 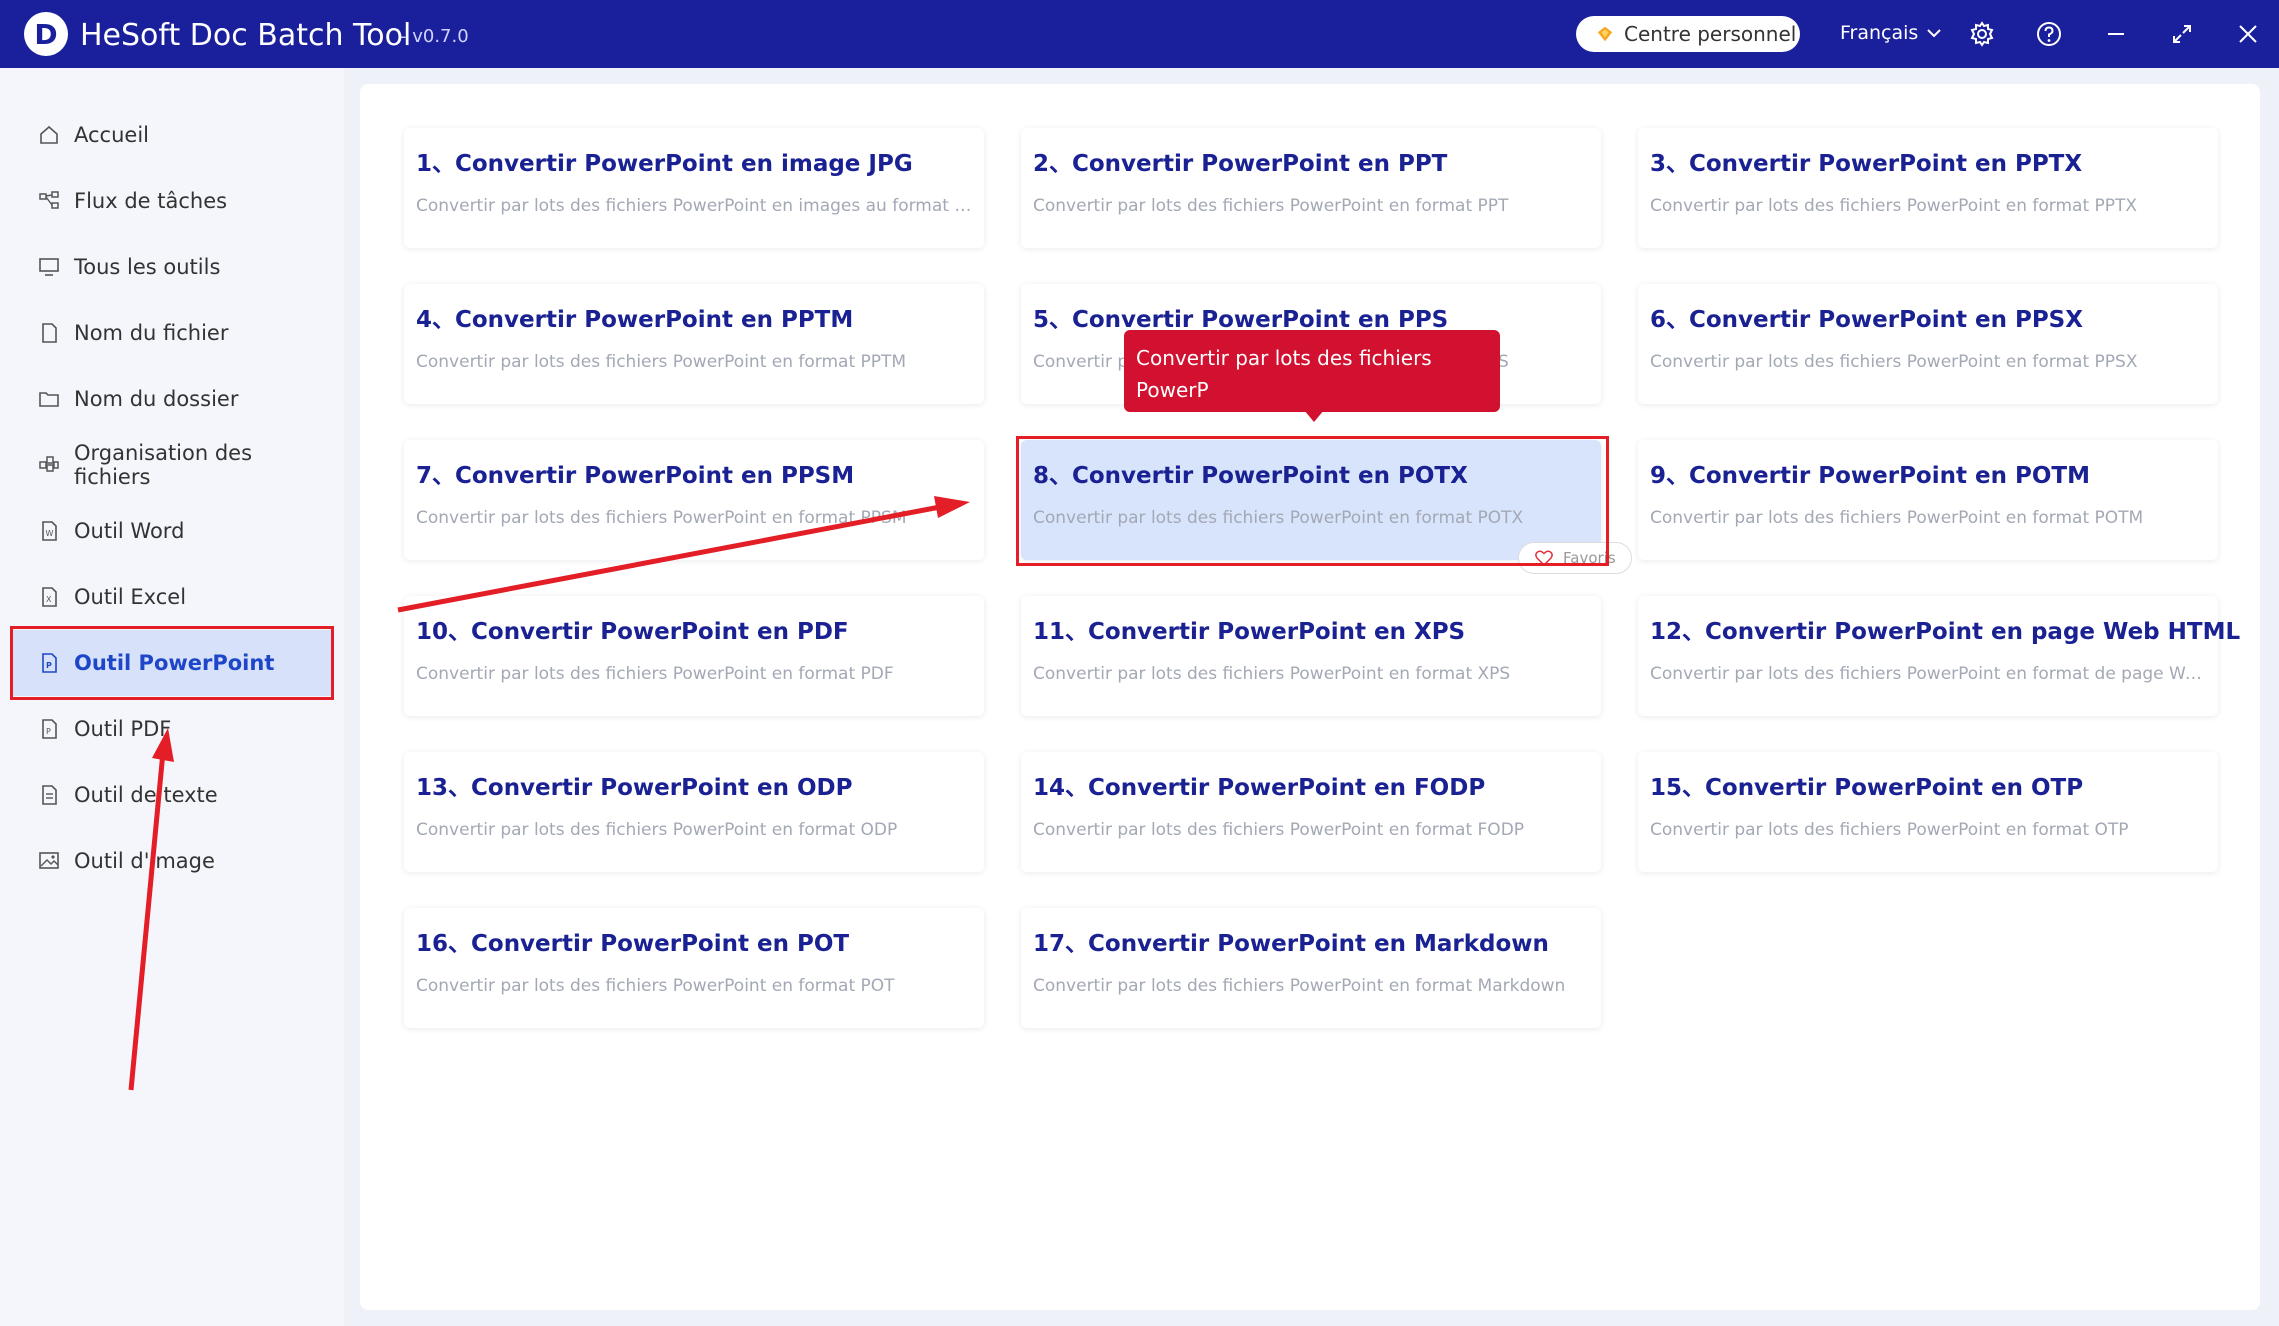 I want to click on organize-icon, so click(x=49, y=464).